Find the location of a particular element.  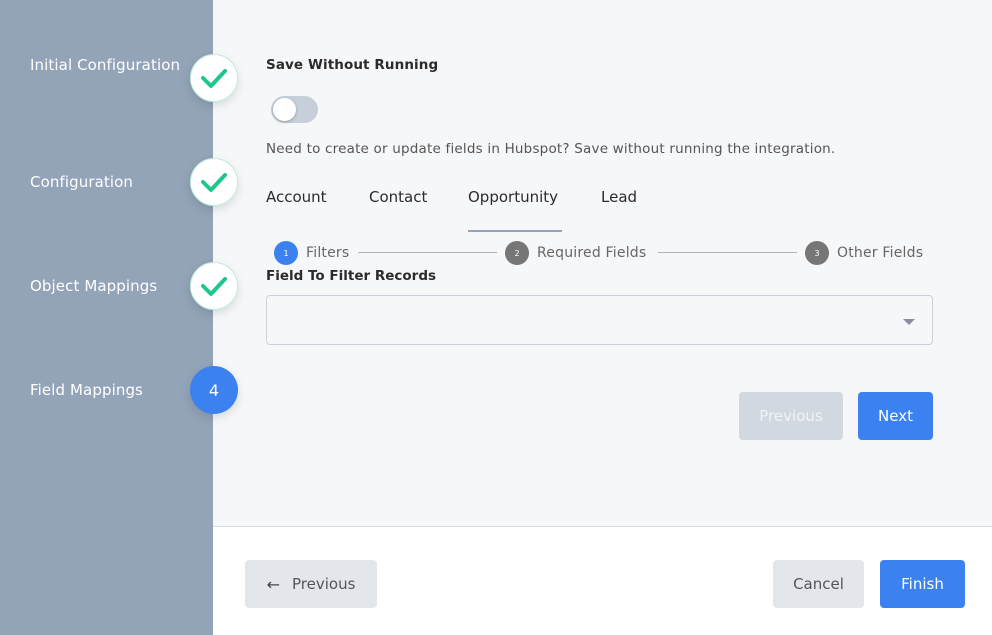

substep-label: Filters is located at coordinates (328, 253).